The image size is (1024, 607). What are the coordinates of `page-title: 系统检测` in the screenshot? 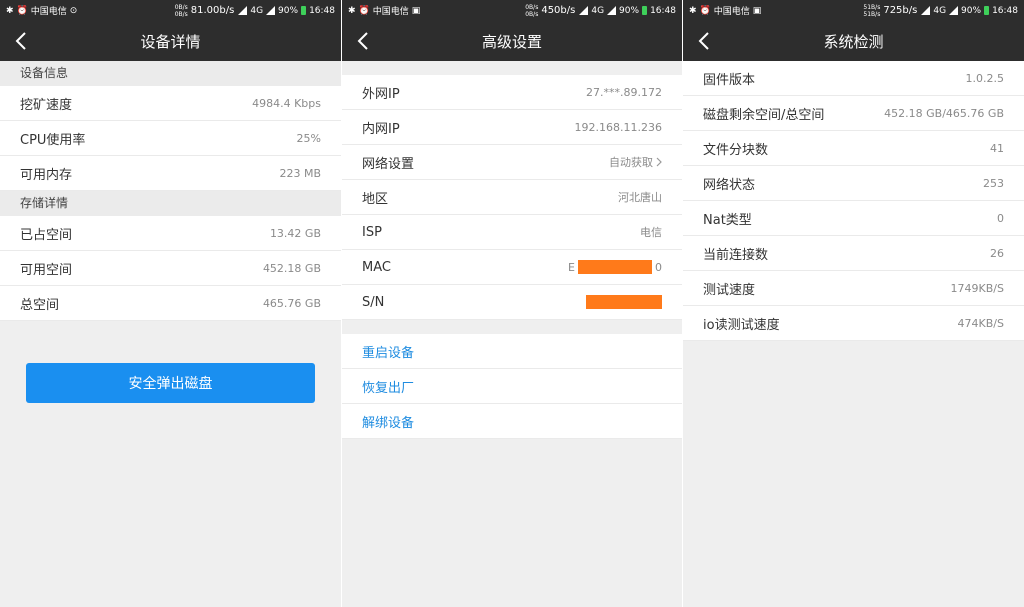 It's located at (853, 41).